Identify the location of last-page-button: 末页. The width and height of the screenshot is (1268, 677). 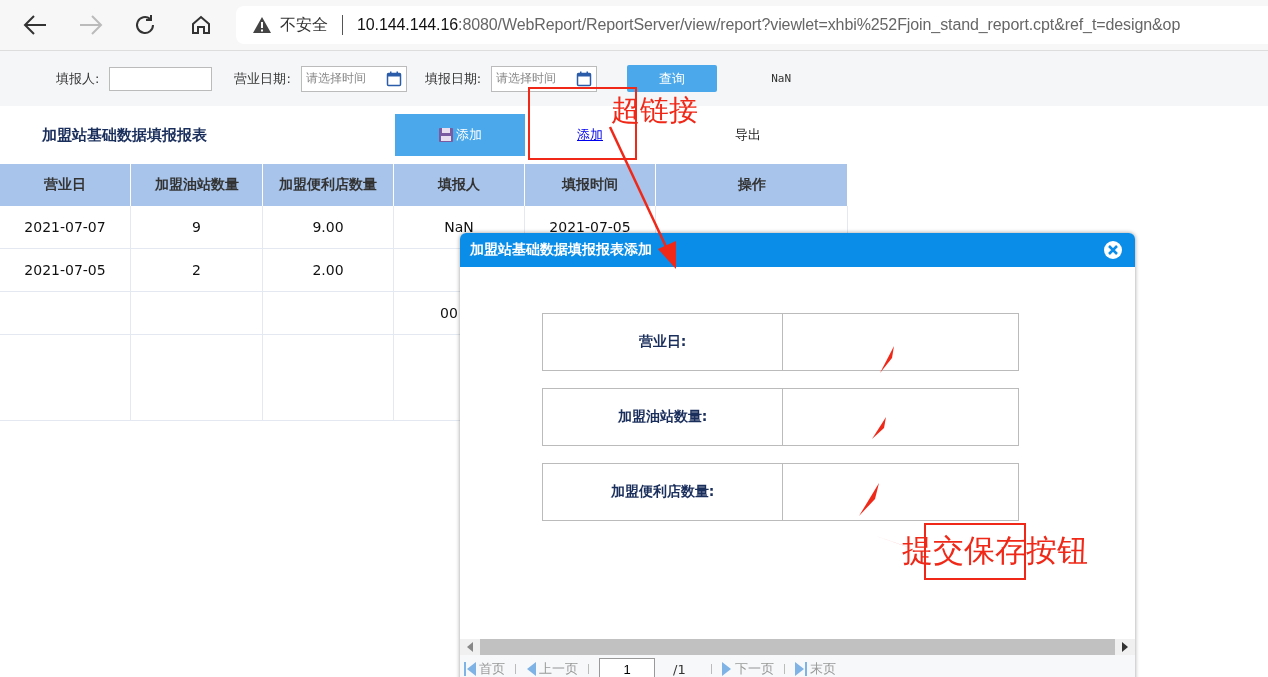
(815, 668).